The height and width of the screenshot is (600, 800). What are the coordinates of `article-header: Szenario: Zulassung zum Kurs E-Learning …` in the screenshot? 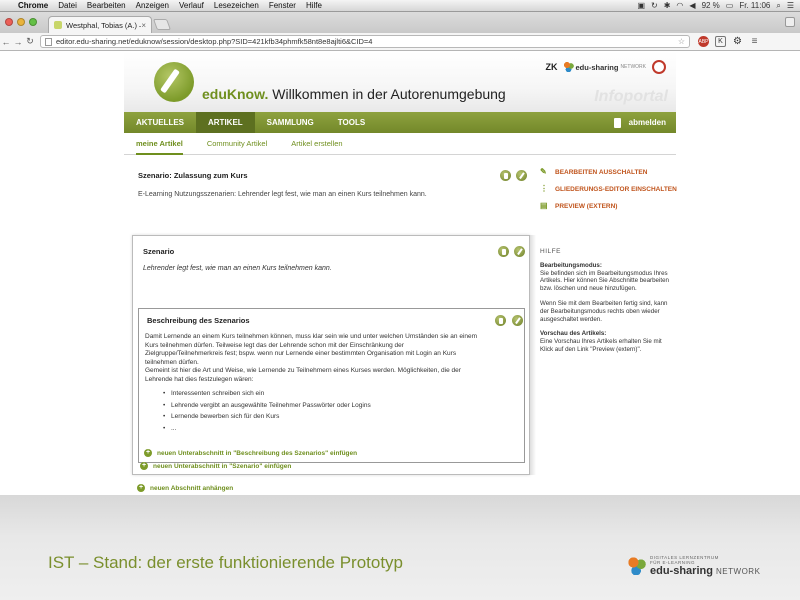 It's located at (333, 184).